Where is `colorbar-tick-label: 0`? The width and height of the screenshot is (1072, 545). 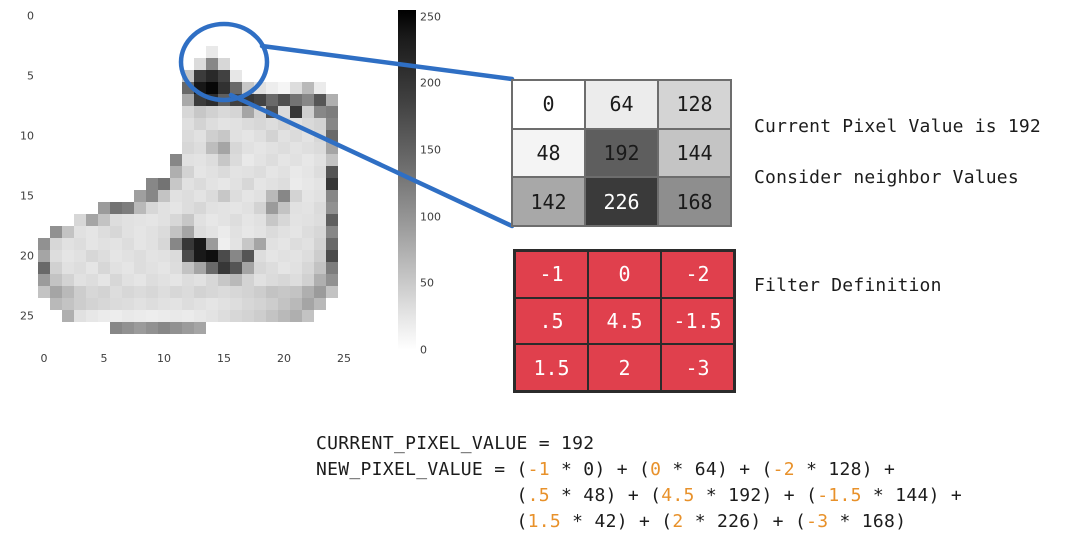
colorbar-tick-label: 0 is located at coordinates (423, 350).